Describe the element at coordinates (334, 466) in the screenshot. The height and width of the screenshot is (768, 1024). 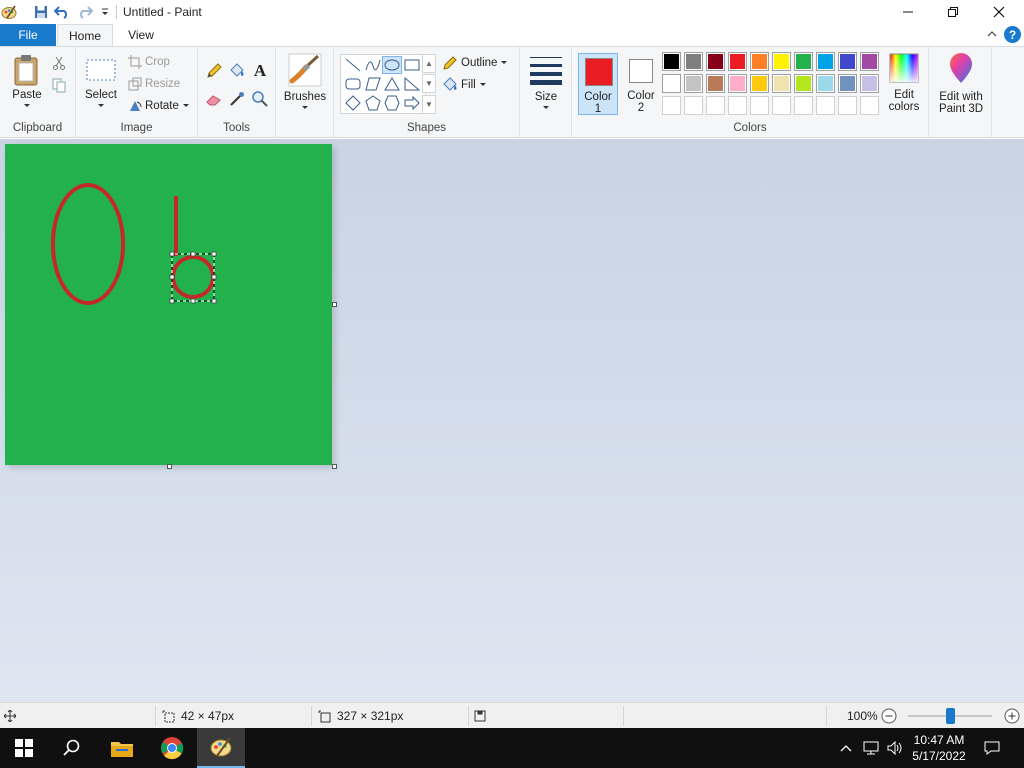
I see `canvas-resize-handle-corner` at that location.